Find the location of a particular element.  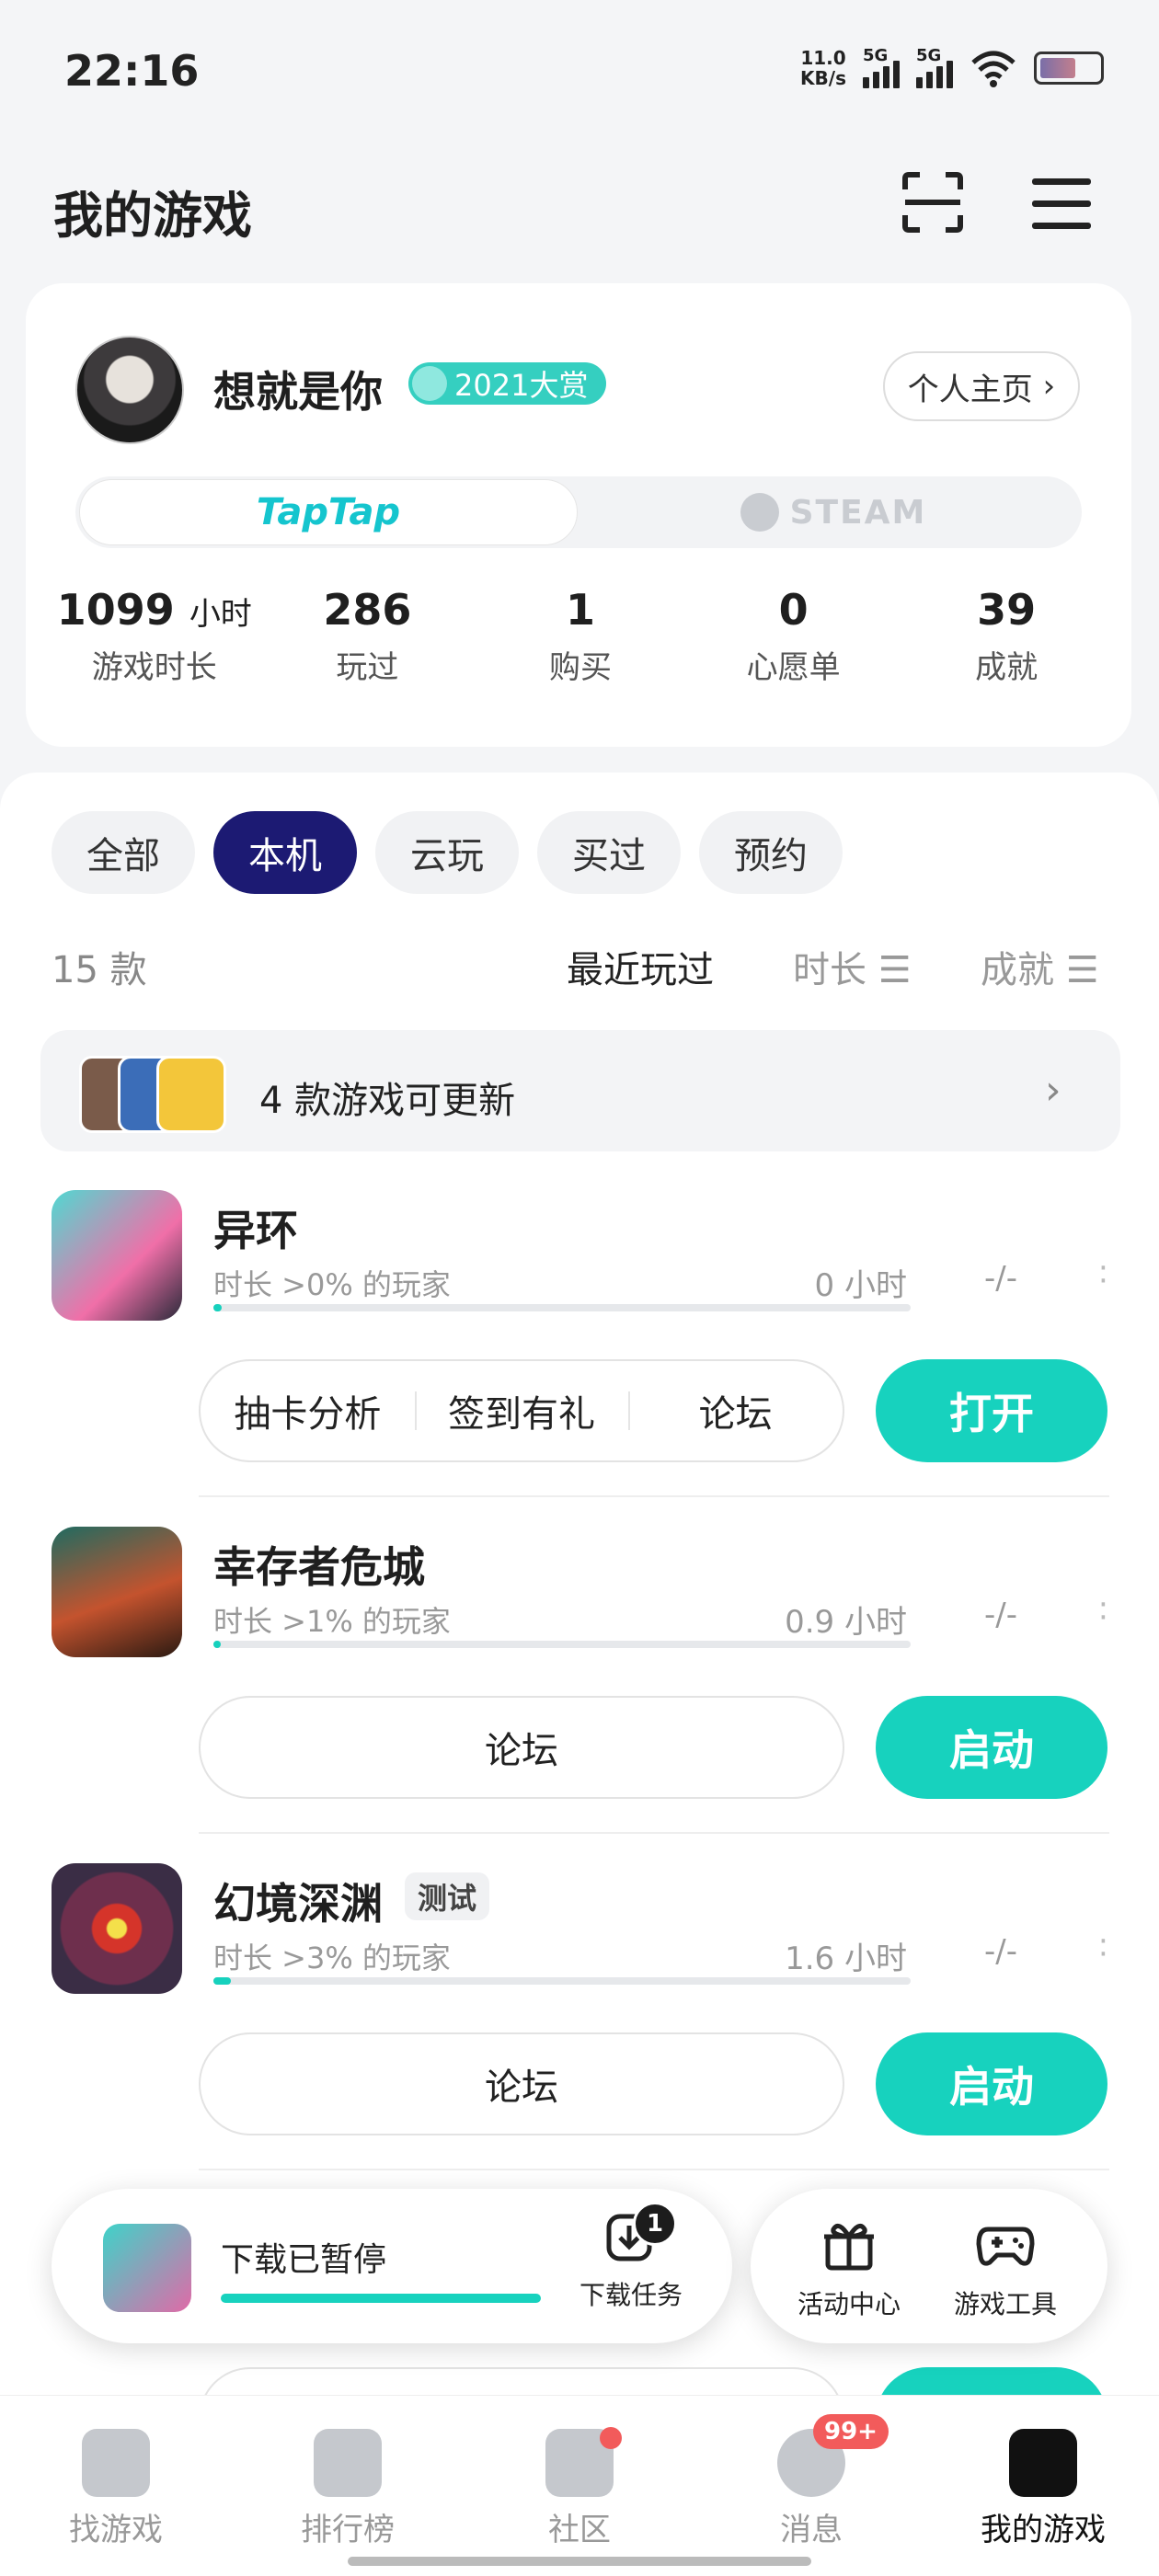

wifi-icon is located at coordinates (993, 69).